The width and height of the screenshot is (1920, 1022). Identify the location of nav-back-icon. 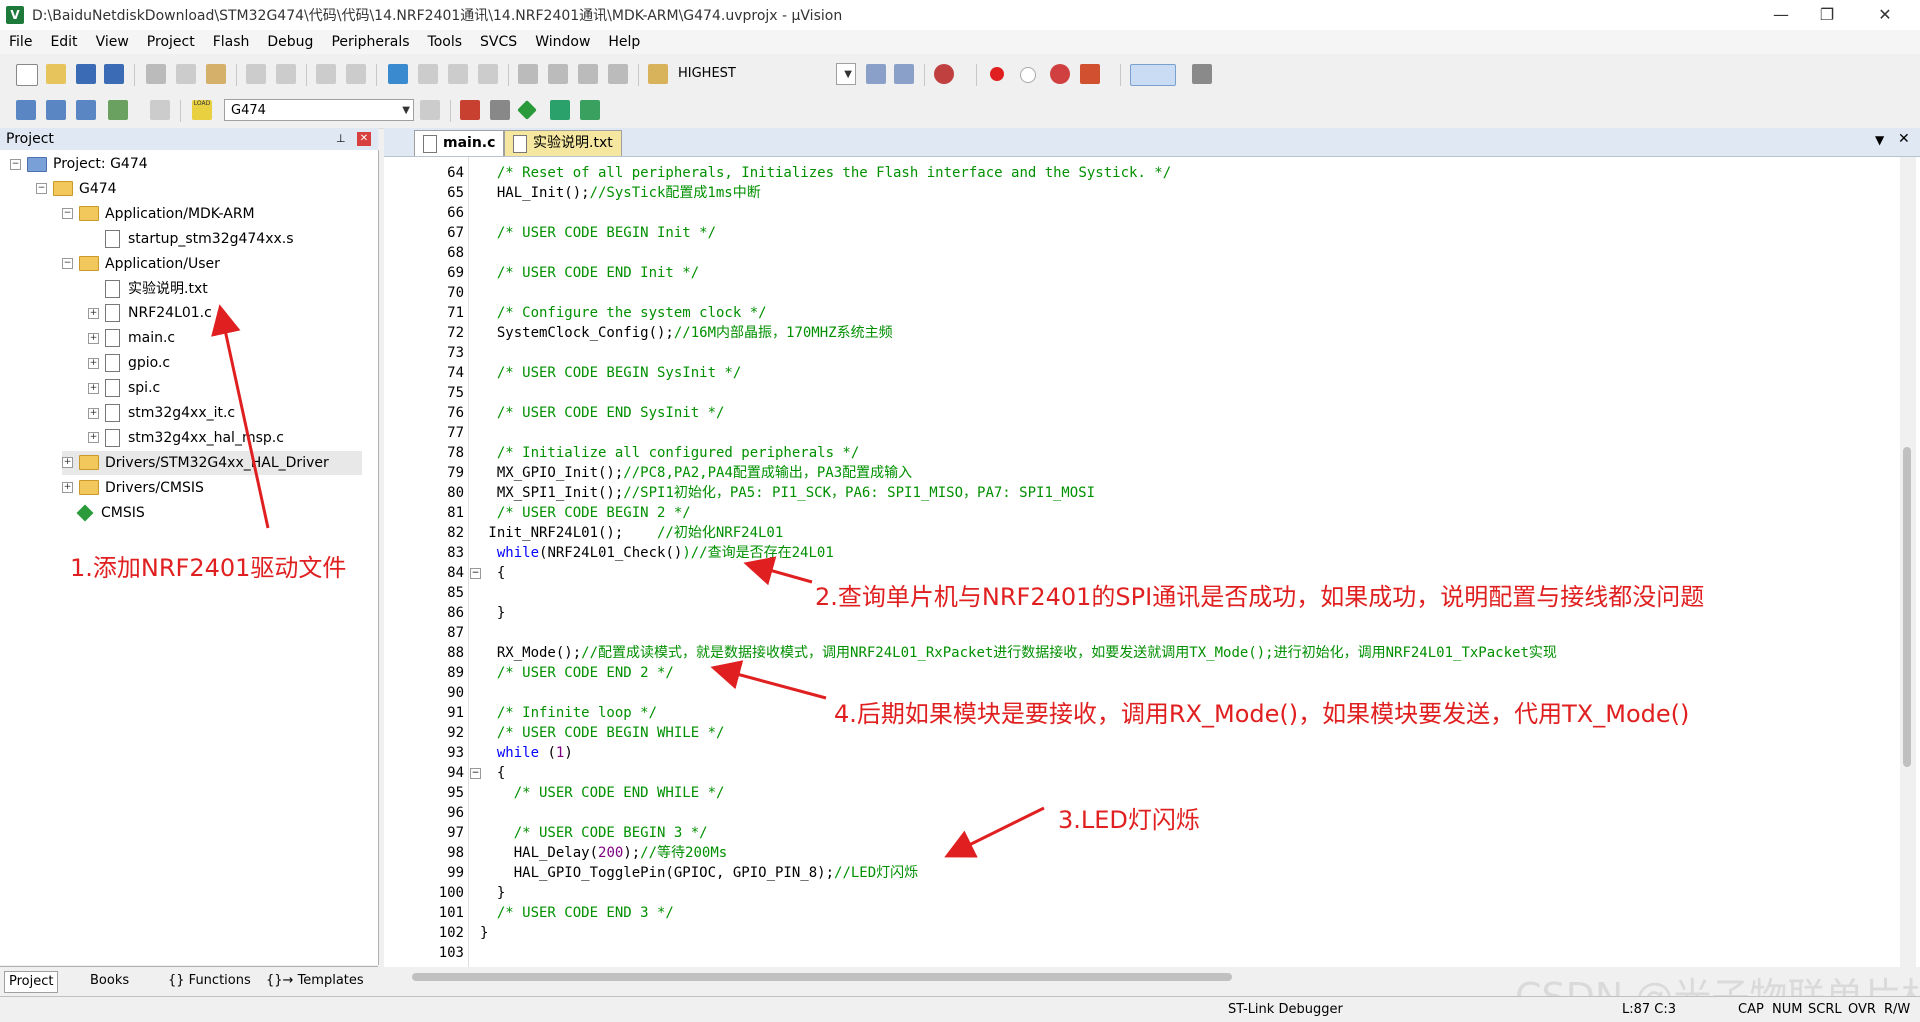
(326, 74).